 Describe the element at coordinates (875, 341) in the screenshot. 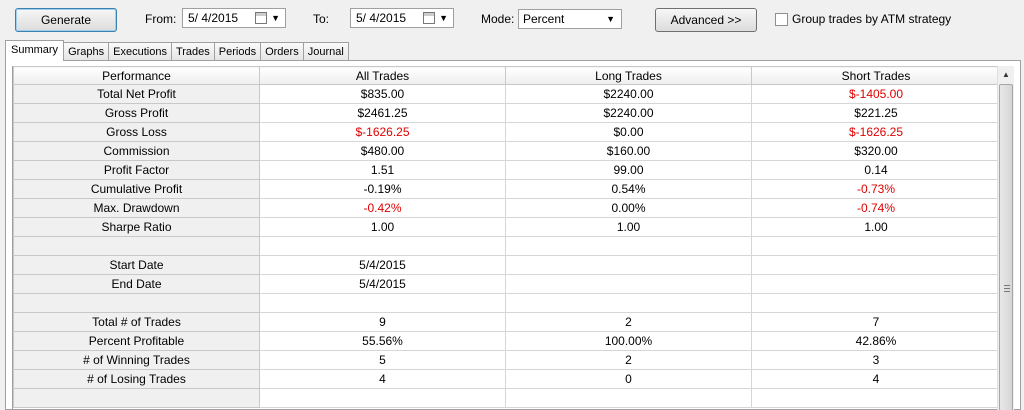

I see `short-trades-cell: 42.86%` at that location.